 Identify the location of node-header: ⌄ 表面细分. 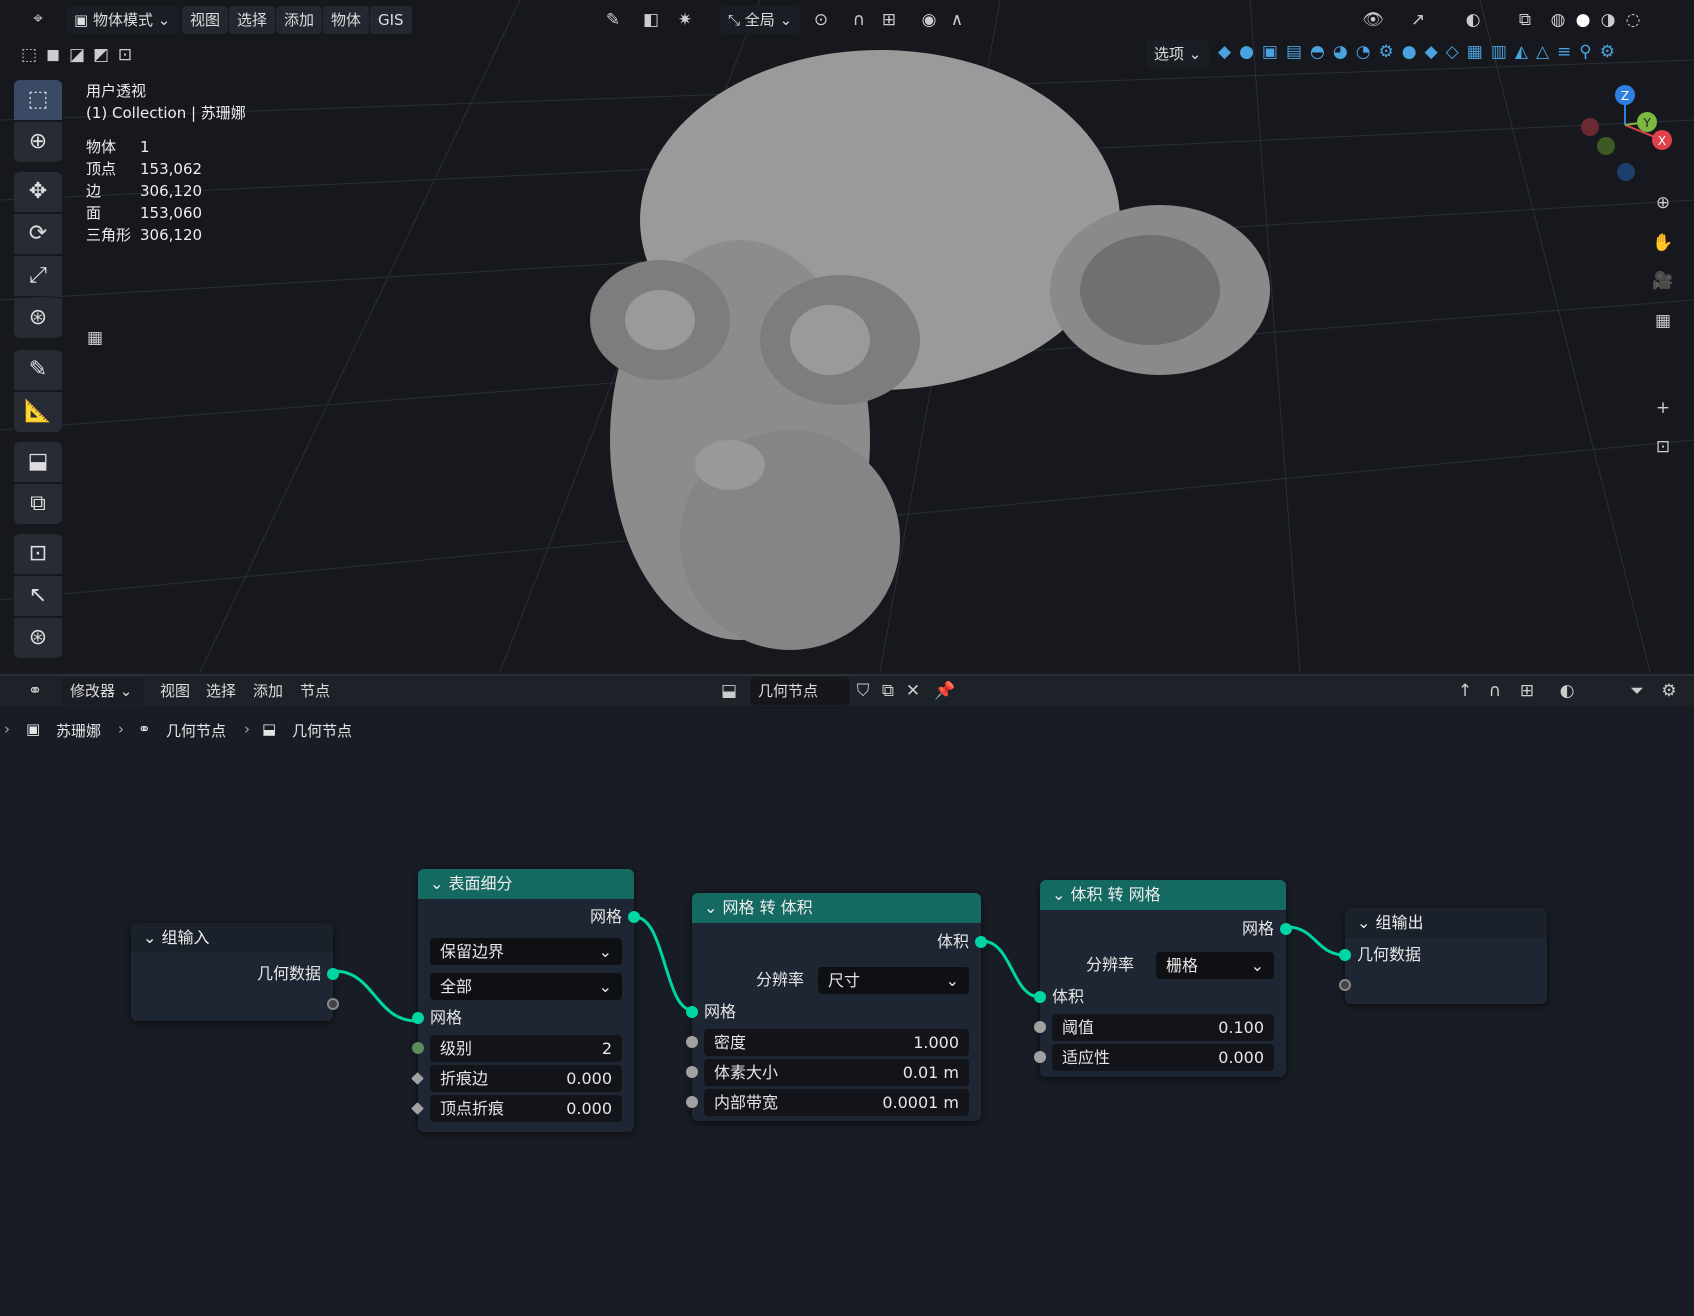
(526, 884).